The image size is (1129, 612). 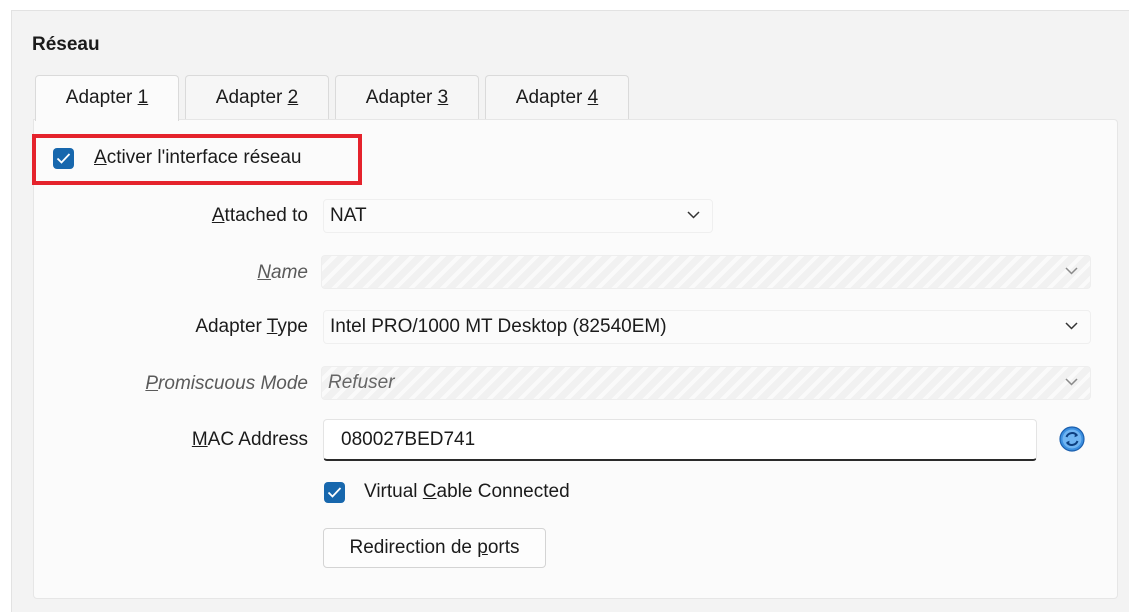 I want to click on highlight-box, so click(x=197, y=159).